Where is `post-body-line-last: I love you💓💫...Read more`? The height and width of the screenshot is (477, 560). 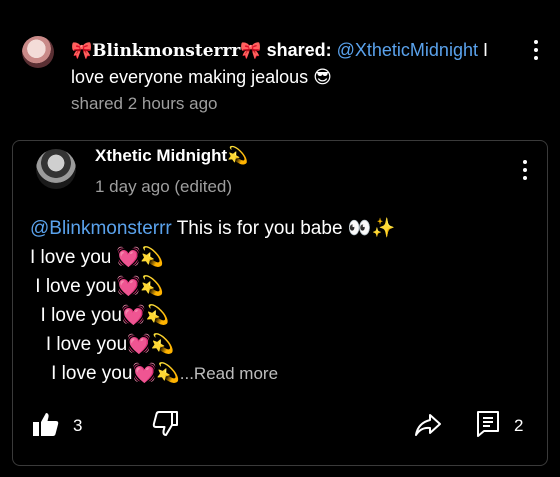 post-body-line-last: I love you💓💫...Read more is located at coordinates (280, 373).